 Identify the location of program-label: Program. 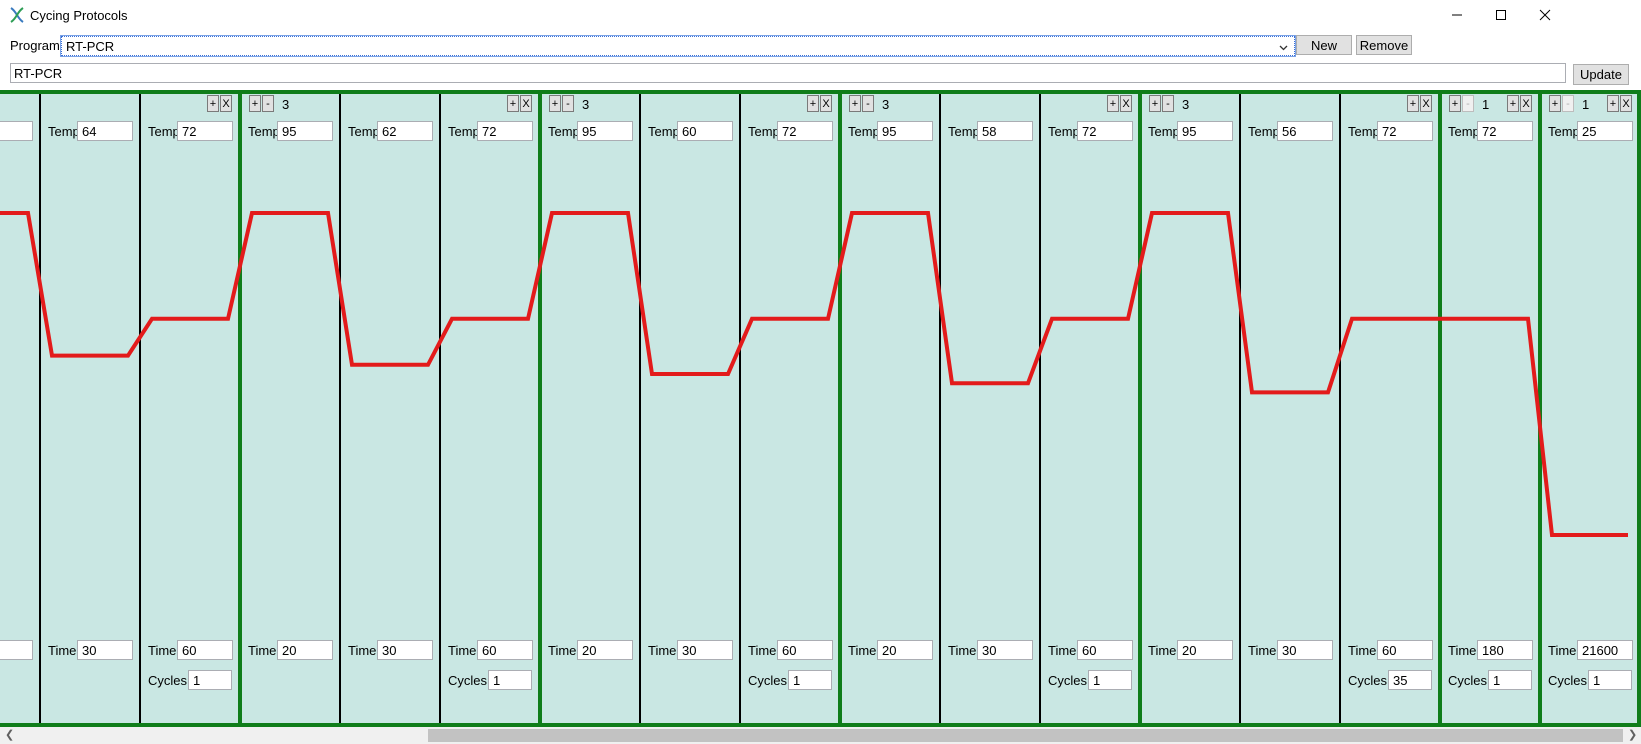
(35, 45).